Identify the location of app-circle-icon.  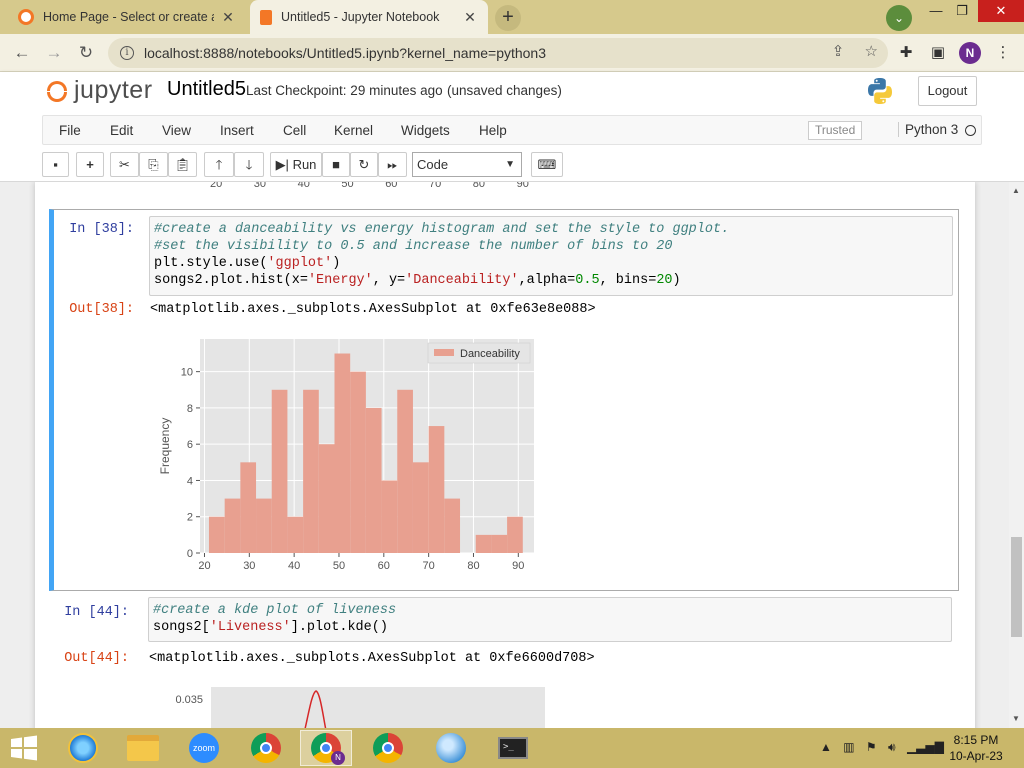
(451, 748).